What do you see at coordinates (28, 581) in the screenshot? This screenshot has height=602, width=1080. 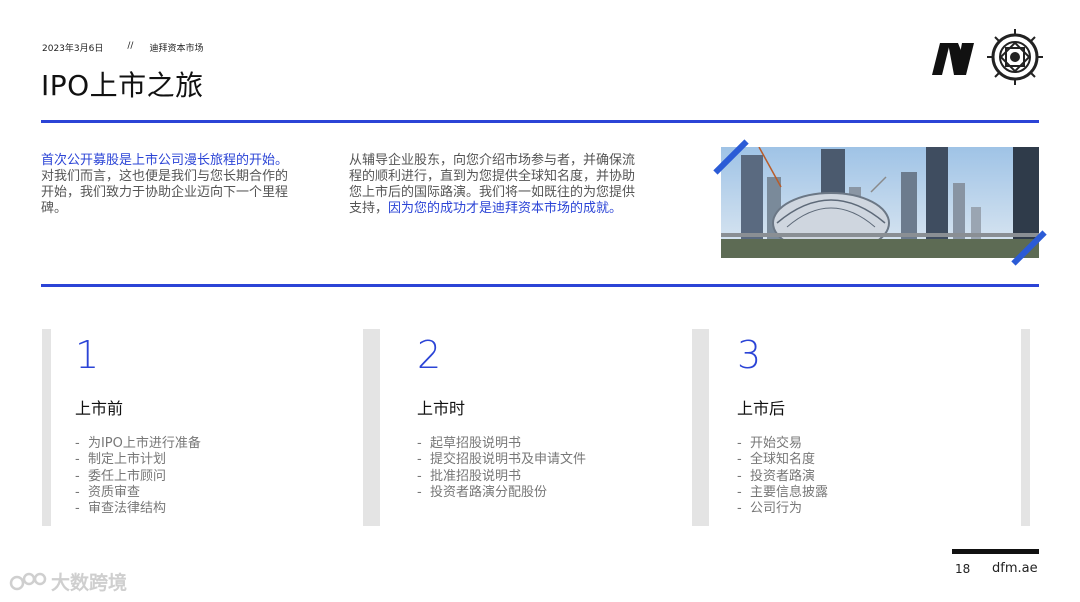 I see `watermark-logo-icon` at bounding box center [28, 581].